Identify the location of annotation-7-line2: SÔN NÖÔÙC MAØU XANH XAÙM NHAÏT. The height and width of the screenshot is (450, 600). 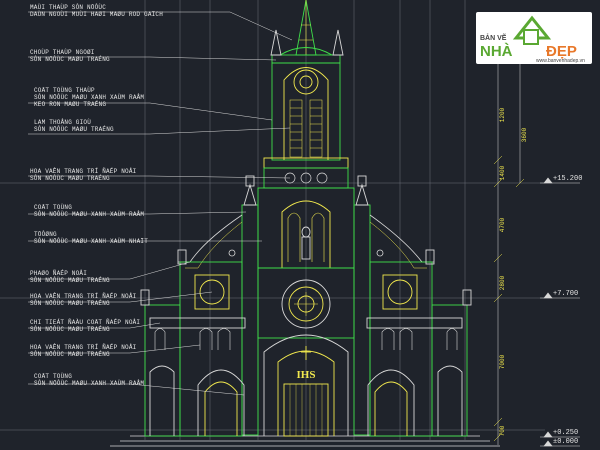
(91, 241).